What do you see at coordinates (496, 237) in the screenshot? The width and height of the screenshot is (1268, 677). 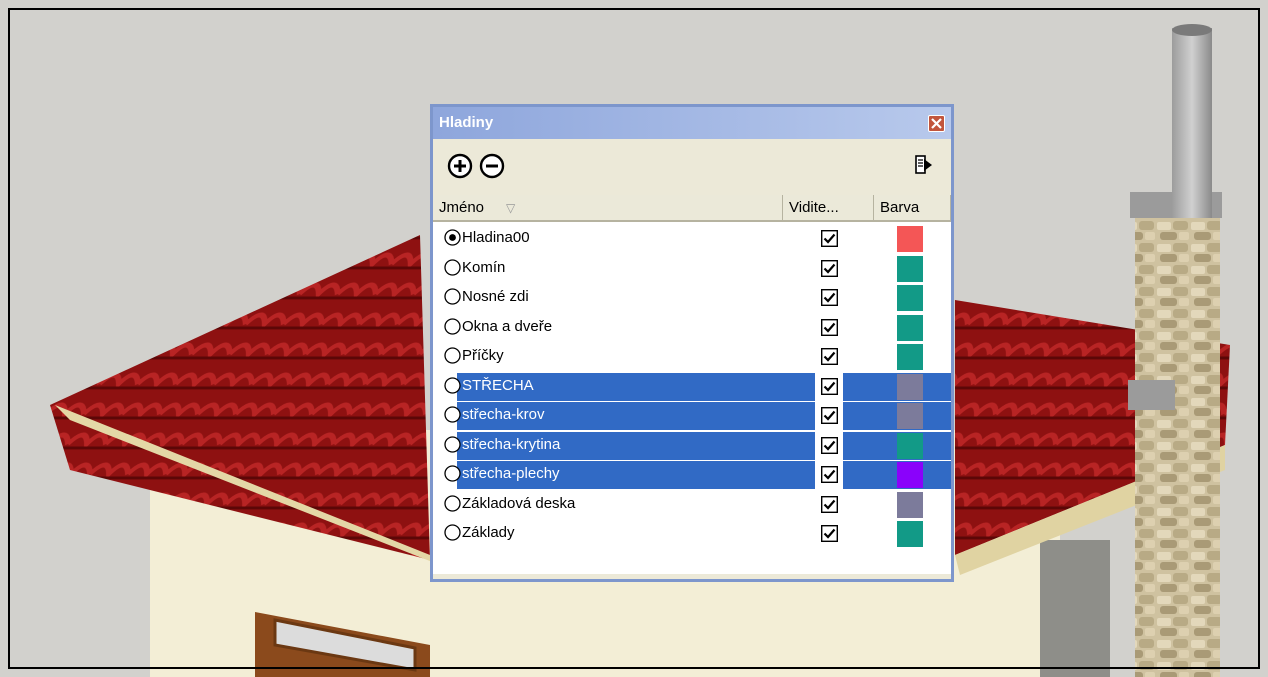 I see `layer-name: Hladina00` at bounding box center [496, 237].